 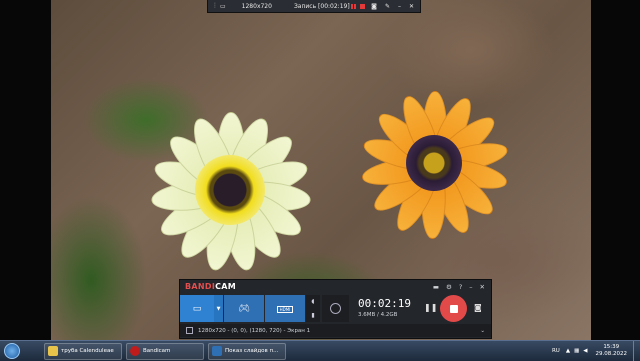 I want to click on chevron-down-icon: ▼, so click(x=218, y=308).